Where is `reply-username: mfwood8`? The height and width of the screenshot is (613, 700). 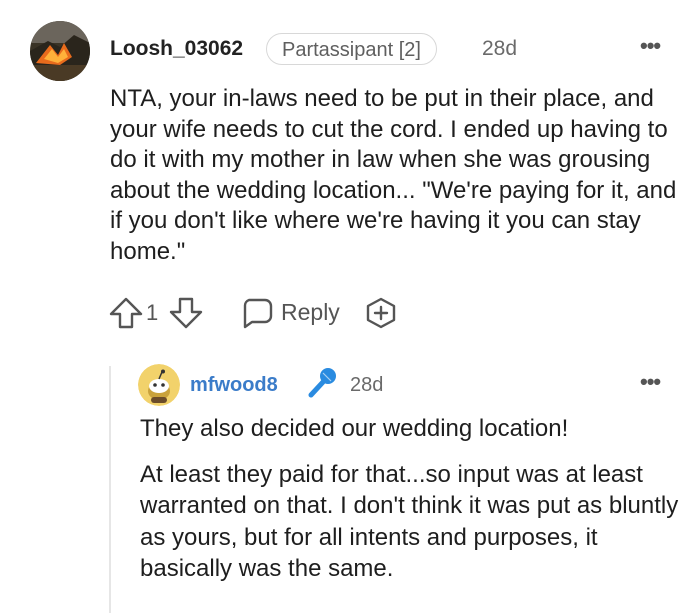 reply-username: mfwood8 is located at coordinates (234, 385).